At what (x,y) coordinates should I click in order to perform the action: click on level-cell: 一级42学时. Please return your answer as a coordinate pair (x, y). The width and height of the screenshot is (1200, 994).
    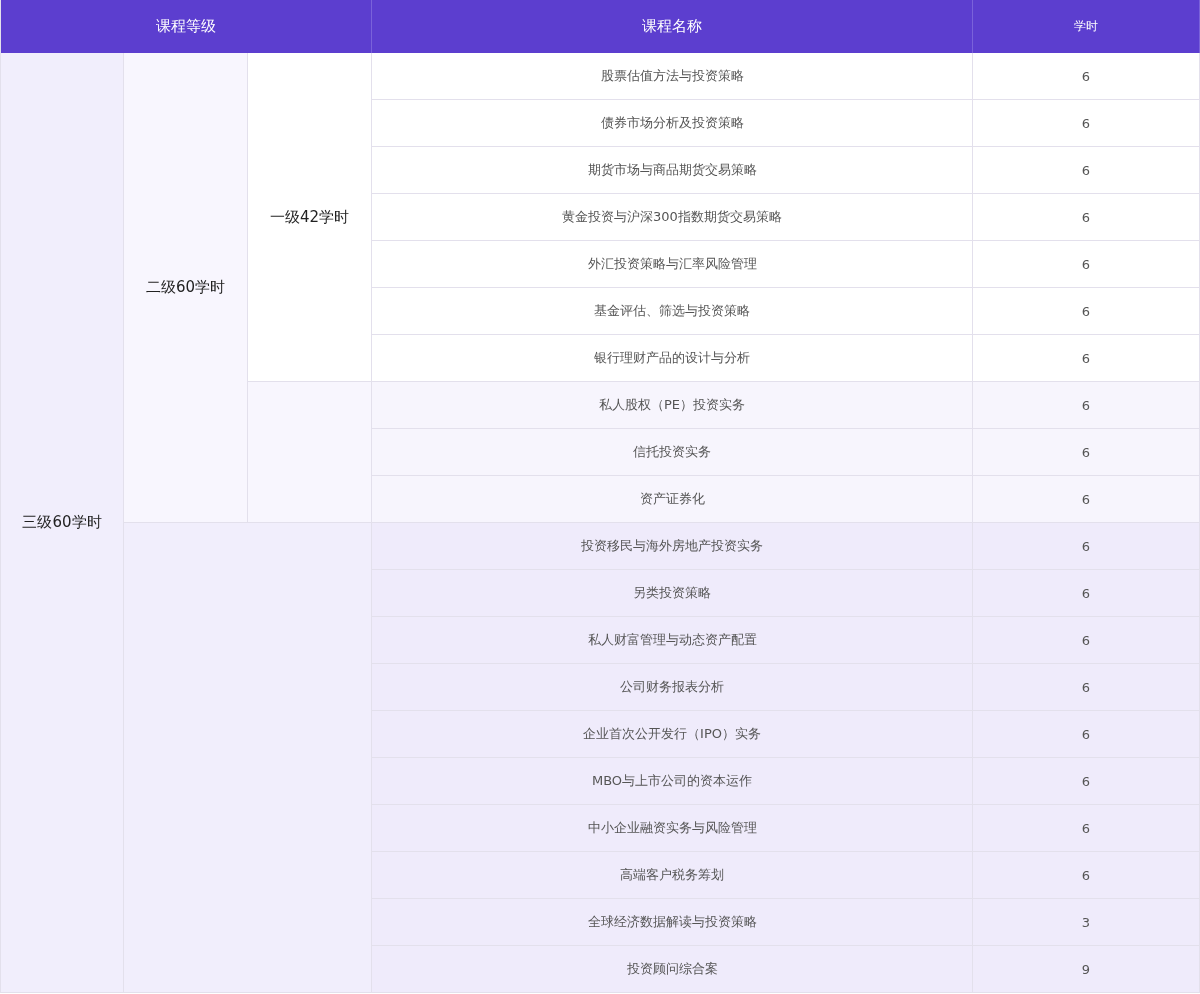
    Looking at the image, I should click on (310, 217).